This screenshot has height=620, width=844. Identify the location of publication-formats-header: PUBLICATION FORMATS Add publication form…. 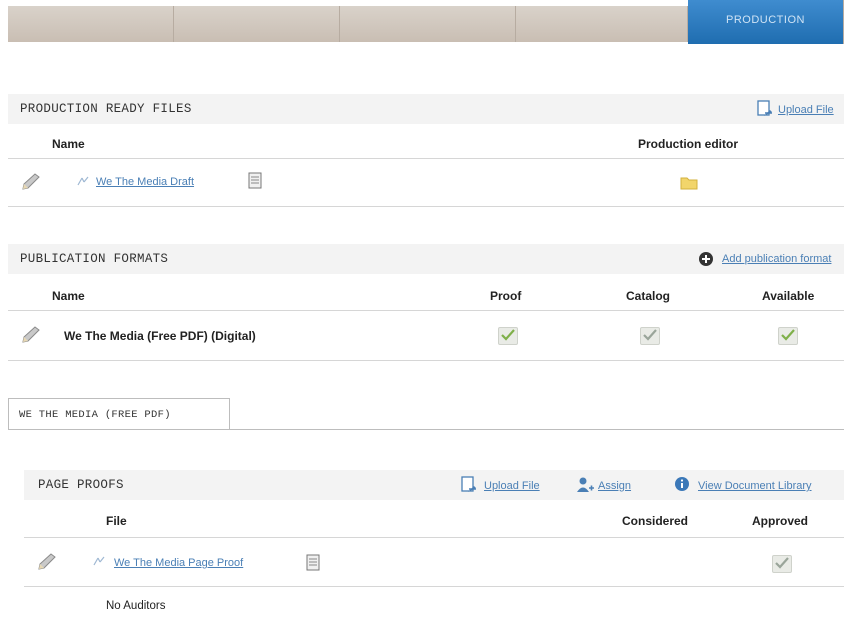
(426, 259).